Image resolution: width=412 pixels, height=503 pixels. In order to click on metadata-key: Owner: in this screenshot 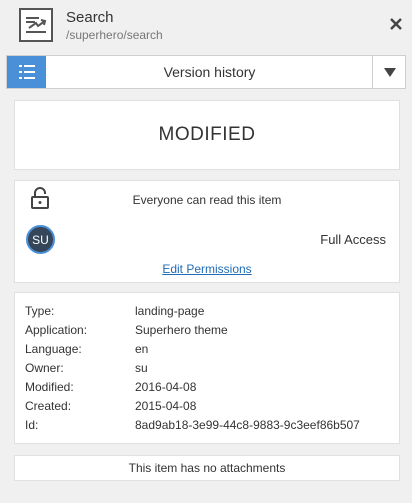, I will do `click(44, 368)`.